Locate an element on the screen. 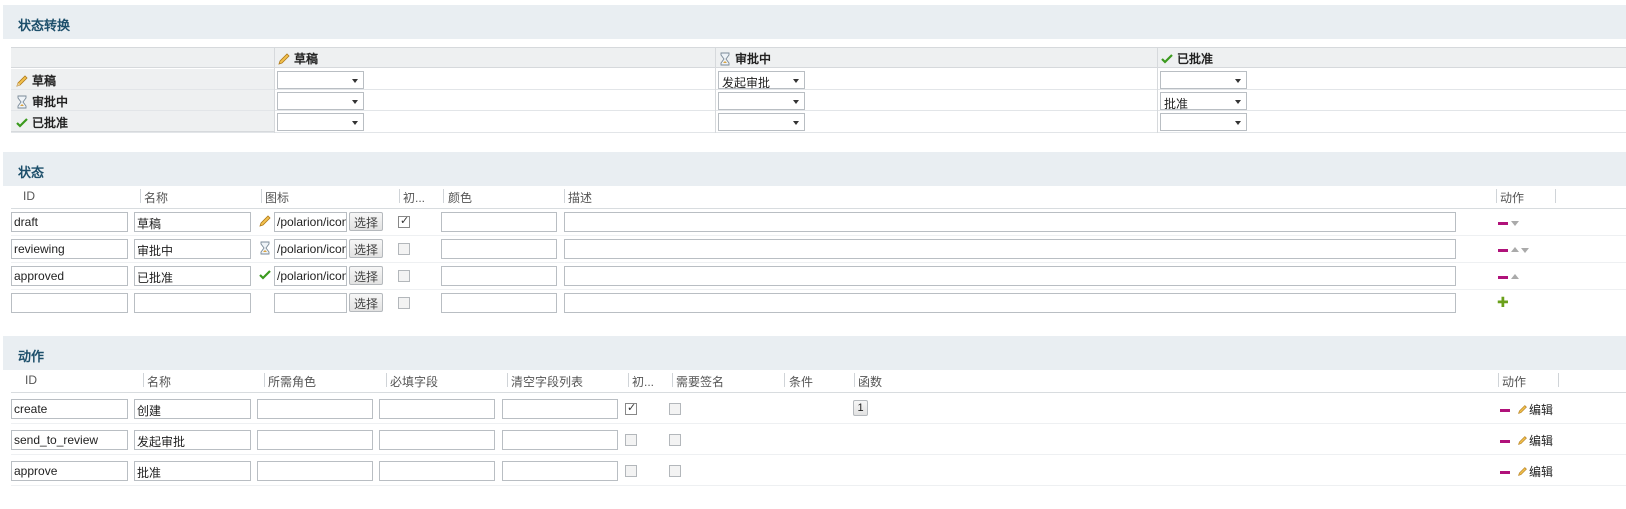 Image resolution: width=1626 pixels, height=509 pixels. matrix-col-head-approved: 已批准 is located at coordinates (1186, 58).